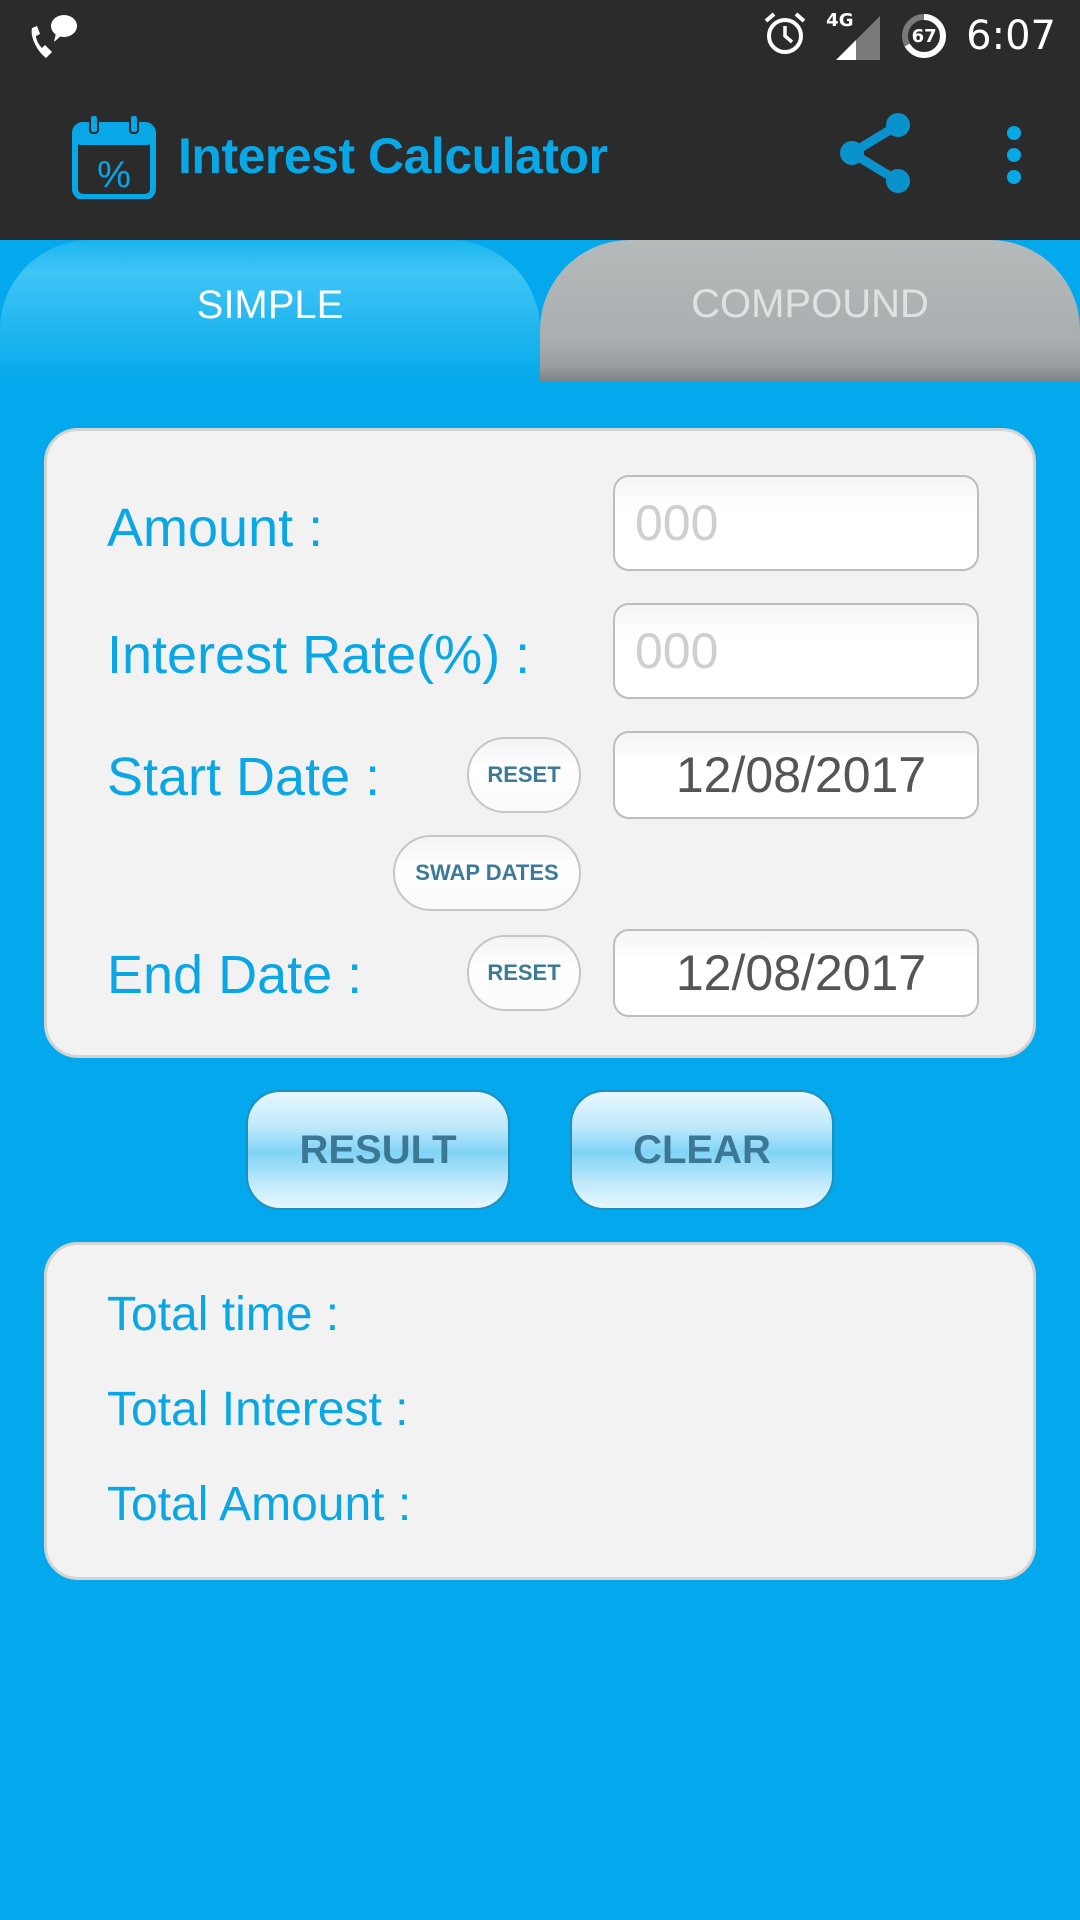 The image size is (1080, 1920). I want to click on start-date-field: 12/08/2017, so click(796, 775).